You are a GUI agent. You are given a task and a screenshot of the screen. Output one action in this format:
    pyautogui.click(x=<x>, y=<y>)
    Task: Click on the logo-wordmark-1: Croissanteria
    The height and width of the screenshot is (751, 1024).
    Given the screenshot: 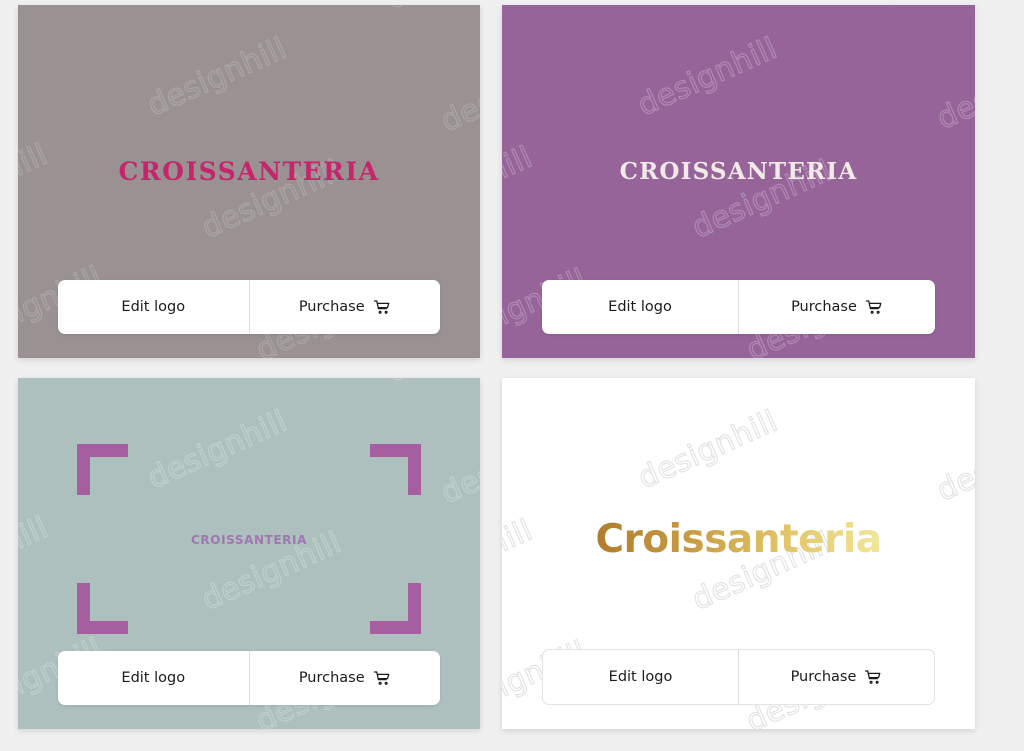 What is the action you would take?
    pyautogui.click(x=249, y=167)
    